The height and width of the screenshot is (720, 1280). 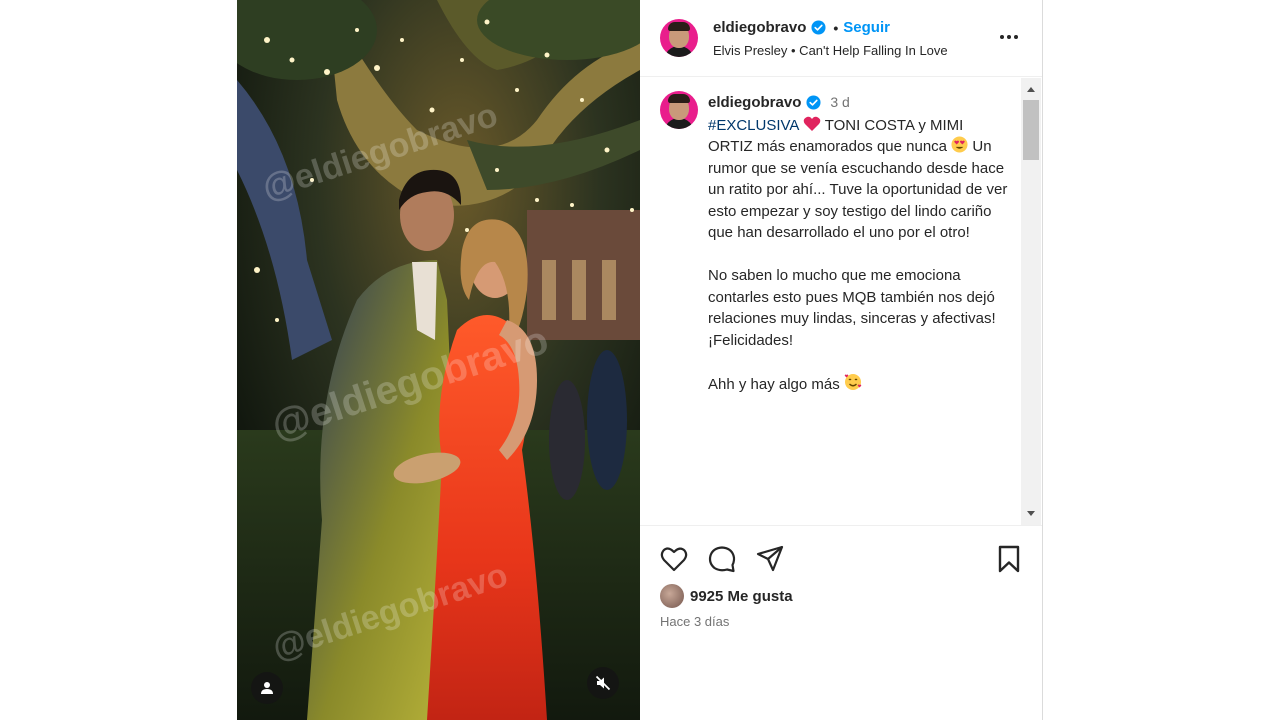 I want to click on caption-scrollbar, so click(x=1031, y=301).